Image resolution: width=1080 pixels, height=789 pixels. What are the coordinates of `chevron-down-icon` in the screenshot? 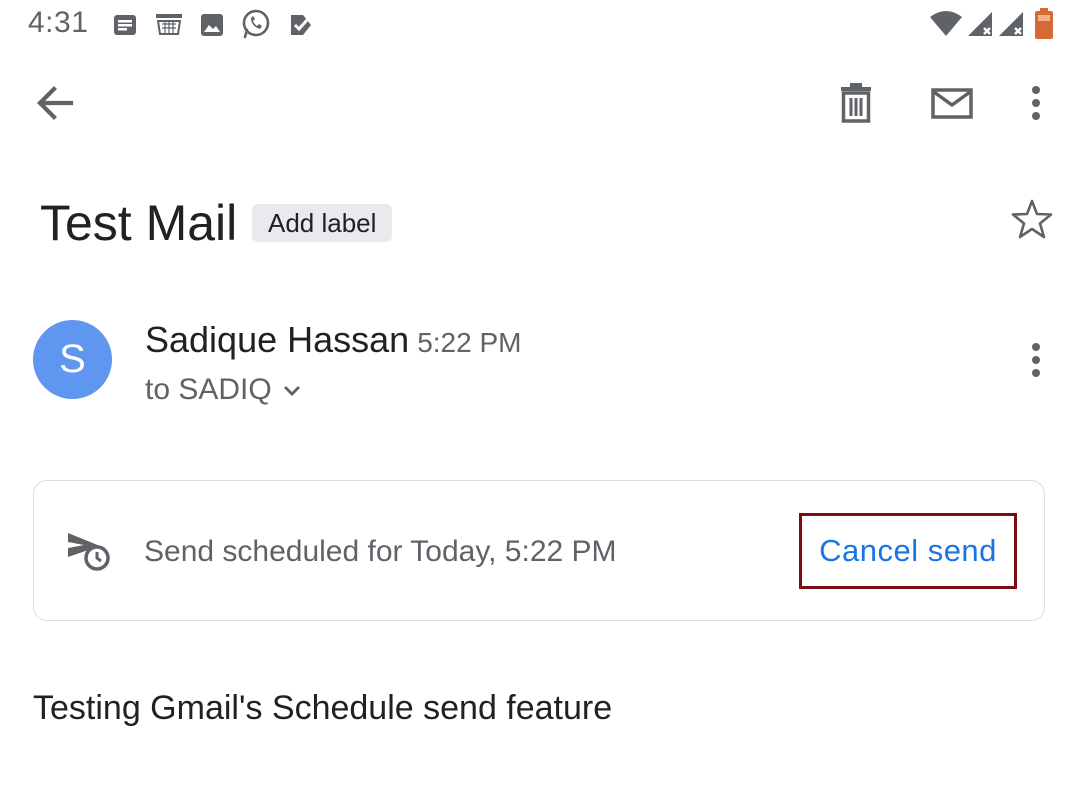 It's located at (287, 389).